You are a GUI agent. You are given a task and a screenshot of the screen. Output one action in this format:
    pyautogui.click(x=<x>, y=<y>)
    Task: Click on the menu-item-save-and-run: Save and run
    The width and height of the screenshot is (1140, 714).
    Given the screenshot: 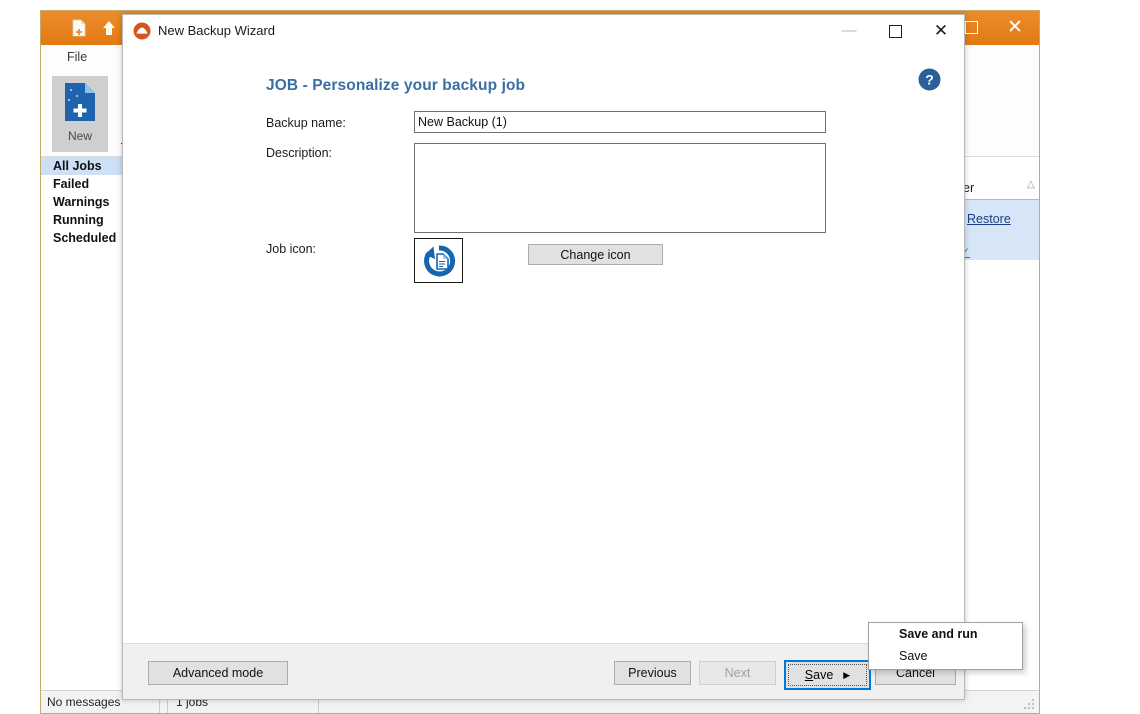 What is the action you would take?
    pyautogui.click(x=945, y=634)
    